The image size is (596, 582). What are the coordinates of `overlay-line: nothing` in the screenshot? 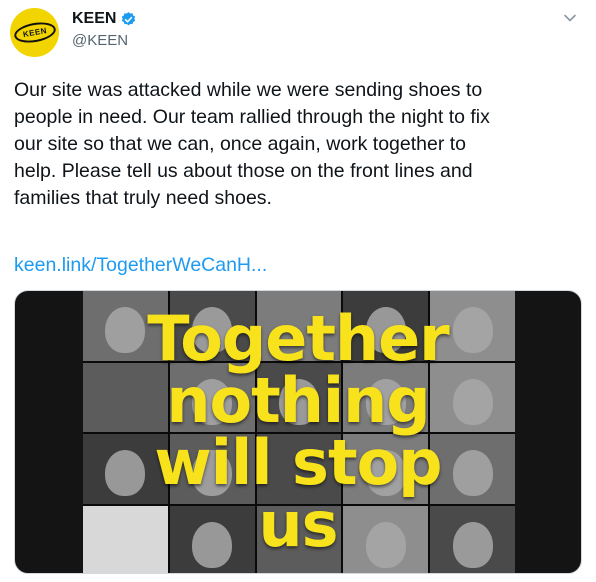 It's located at (298, 400).